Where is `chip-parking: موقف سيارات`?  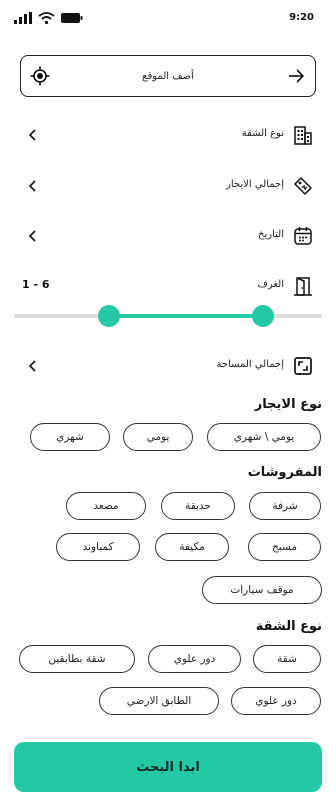 chip-parking: موقف سيارات is located at coordinates (262, 590).